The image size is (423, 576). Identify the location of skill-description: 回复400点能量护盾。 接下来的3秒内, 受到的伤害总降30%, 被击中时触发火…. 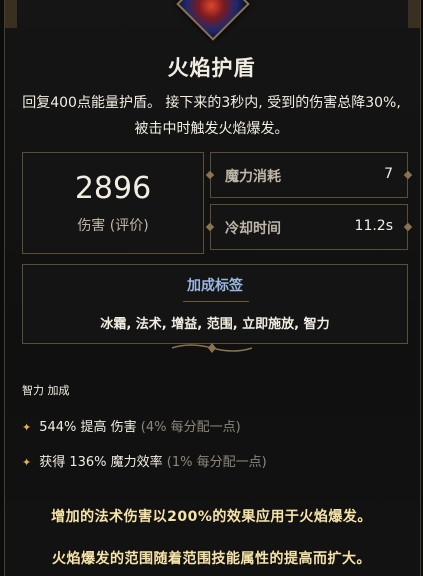
(211, 116).